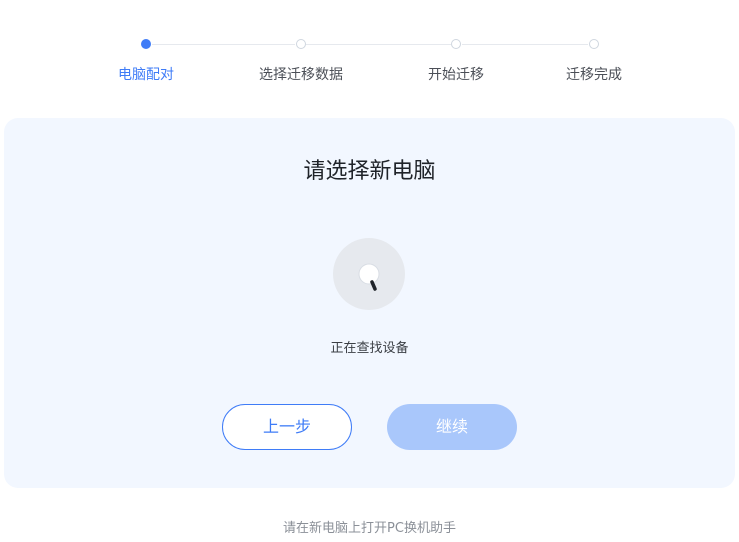 The width and height of the screenshot is (739, 542). I want to click on step-dot-pairing, so click(146, 44).